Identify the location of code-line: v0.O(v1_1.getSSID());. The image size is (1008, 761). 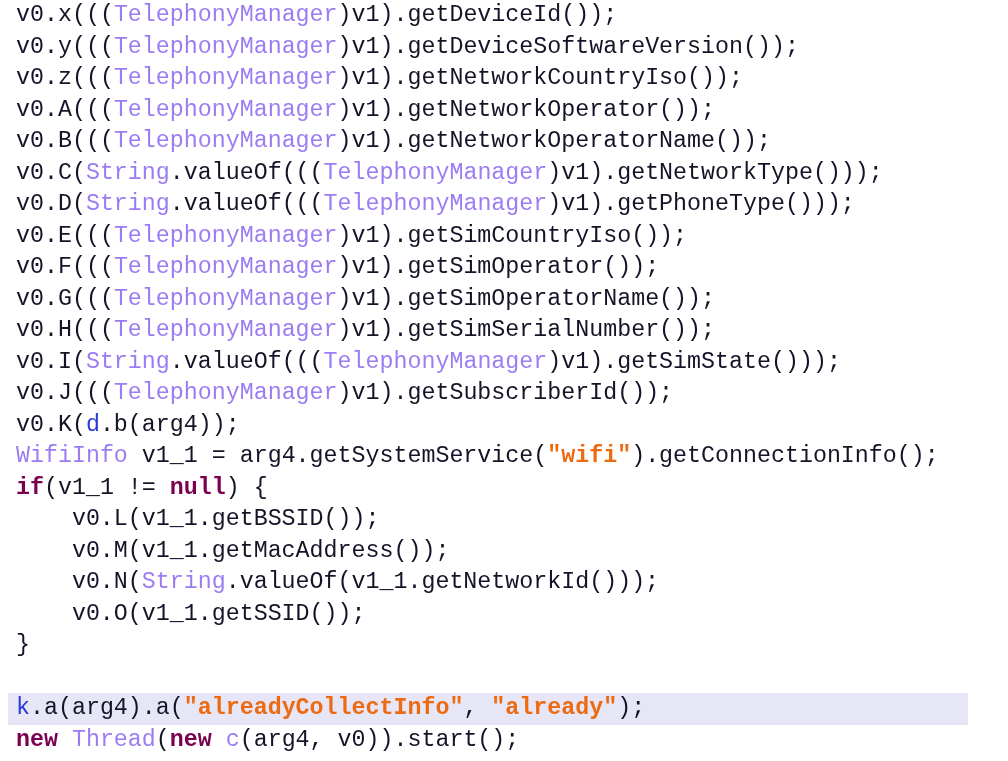
(218, 614).